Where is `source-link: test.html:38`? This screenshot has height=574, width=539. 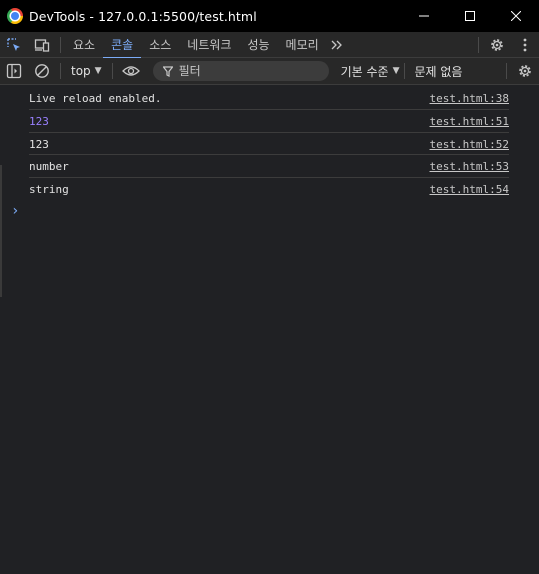 source-link: test.html:38 is located at coordinates (469, 98).